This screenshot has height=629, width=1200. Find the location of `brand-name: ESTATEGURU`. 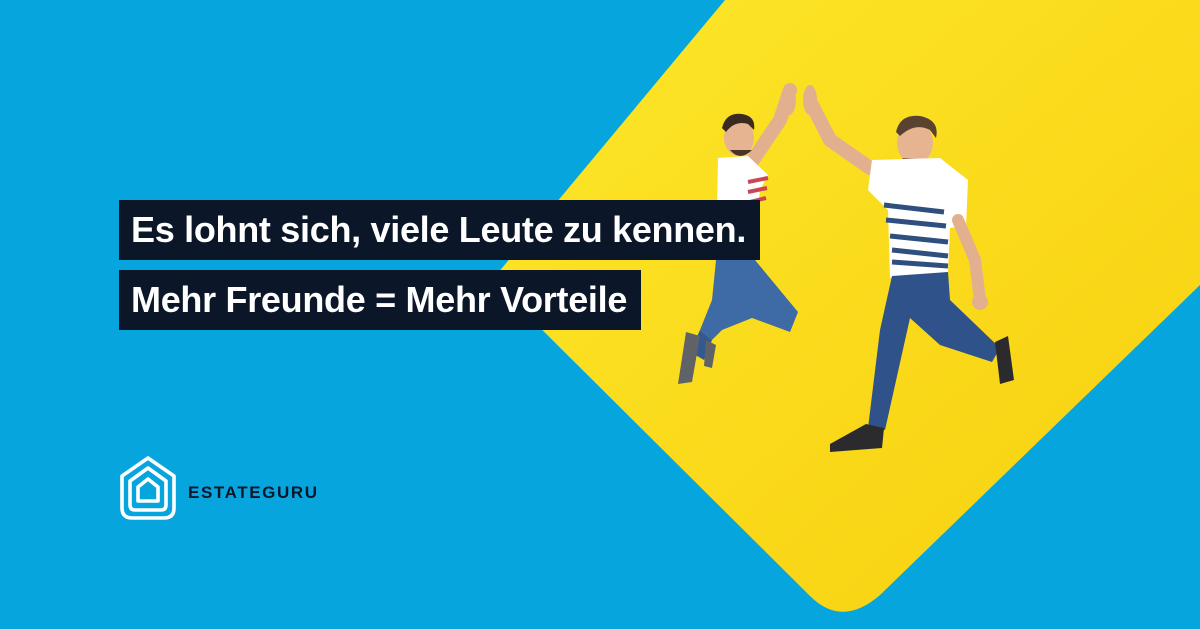

brand-name: ESTATEGURU is located at coordinates (253, 492).